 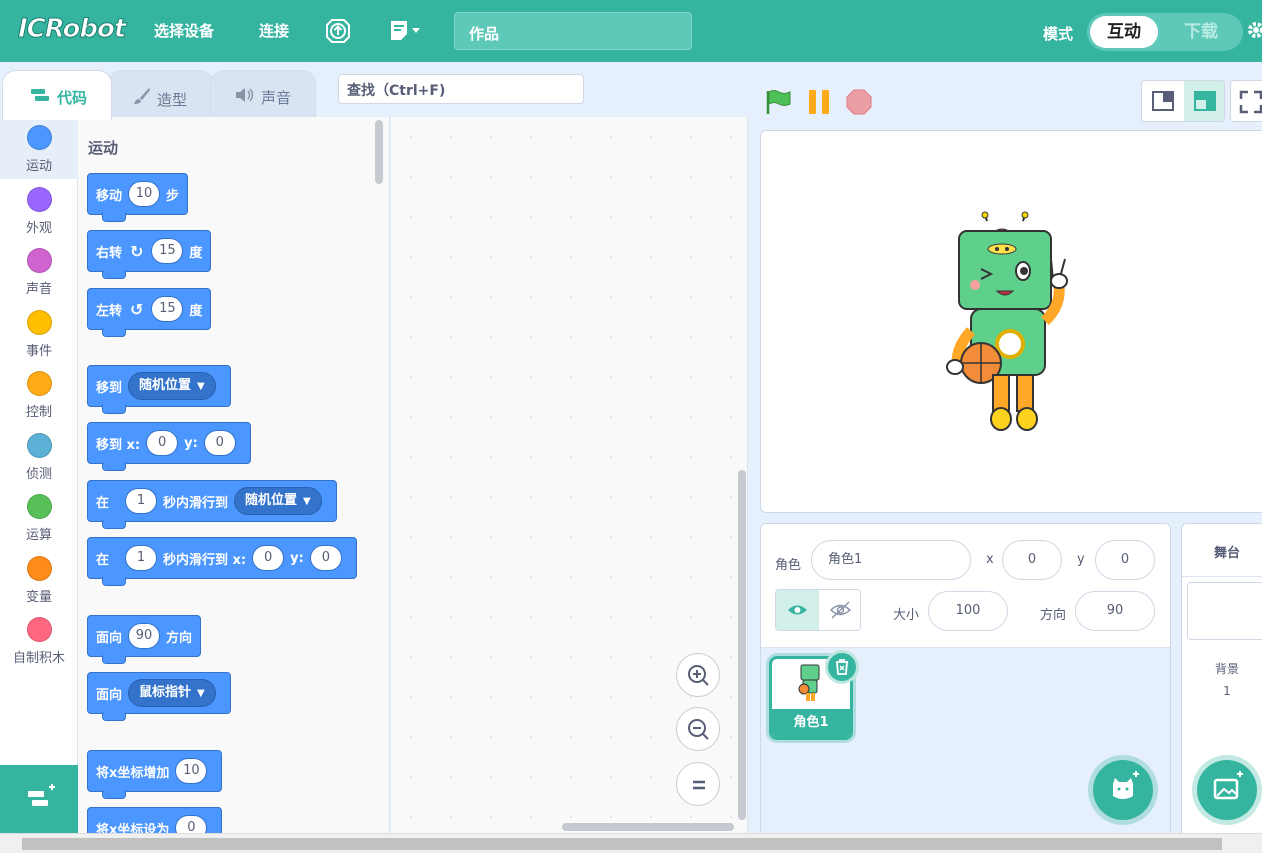 What do you see at coordinates (38, 597) in the screenshot?
I see `category-label: 变量` at bounding box center [38, 597].